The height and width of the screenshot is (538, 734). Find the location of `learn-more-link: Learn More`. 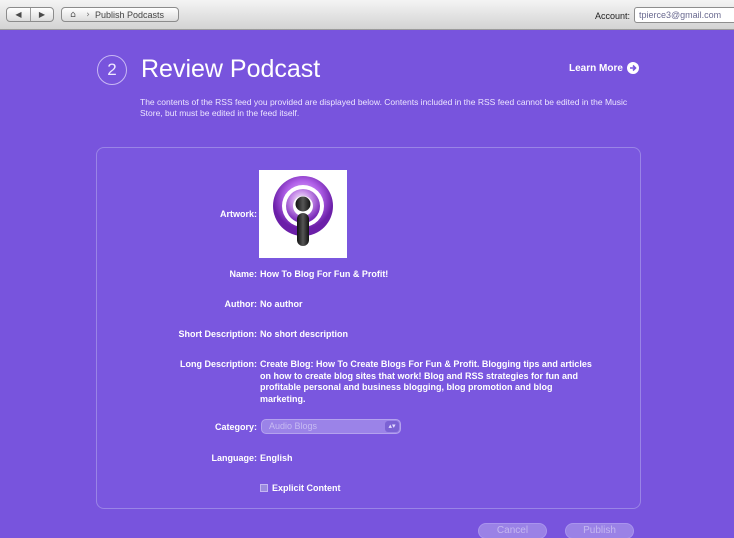

learn-more-link: Learn More is located at coordinates (604, 68).